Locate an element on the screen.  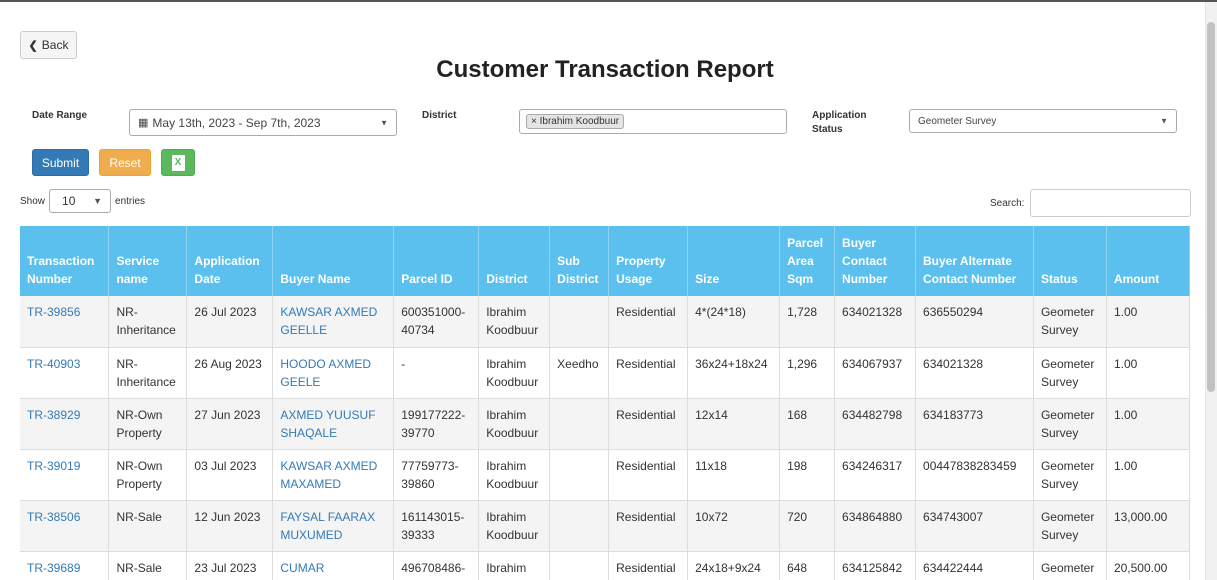
table-cell: 26 Jul 2023 is located at coordinates (230, 322).